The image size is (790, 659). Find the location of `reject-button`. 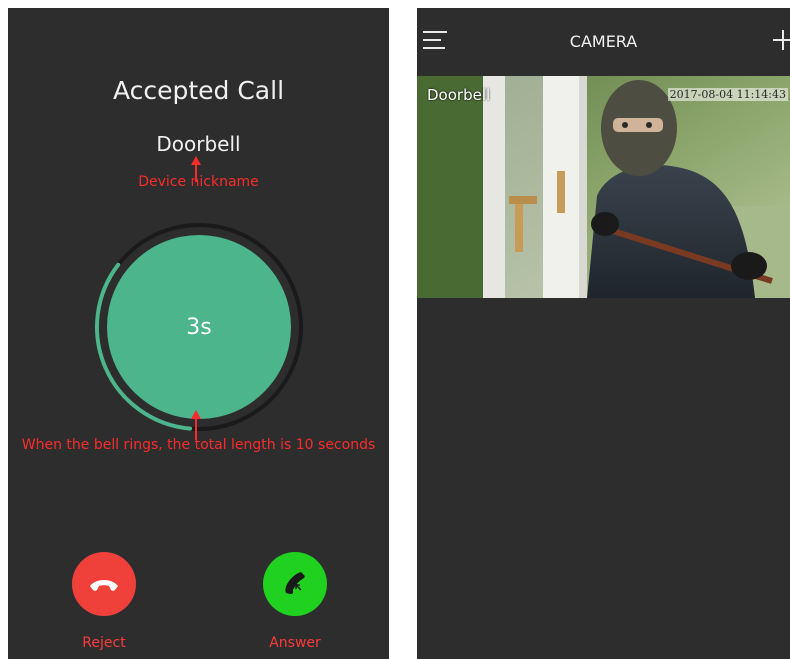

reject-button is located at coordinates (104, 584).